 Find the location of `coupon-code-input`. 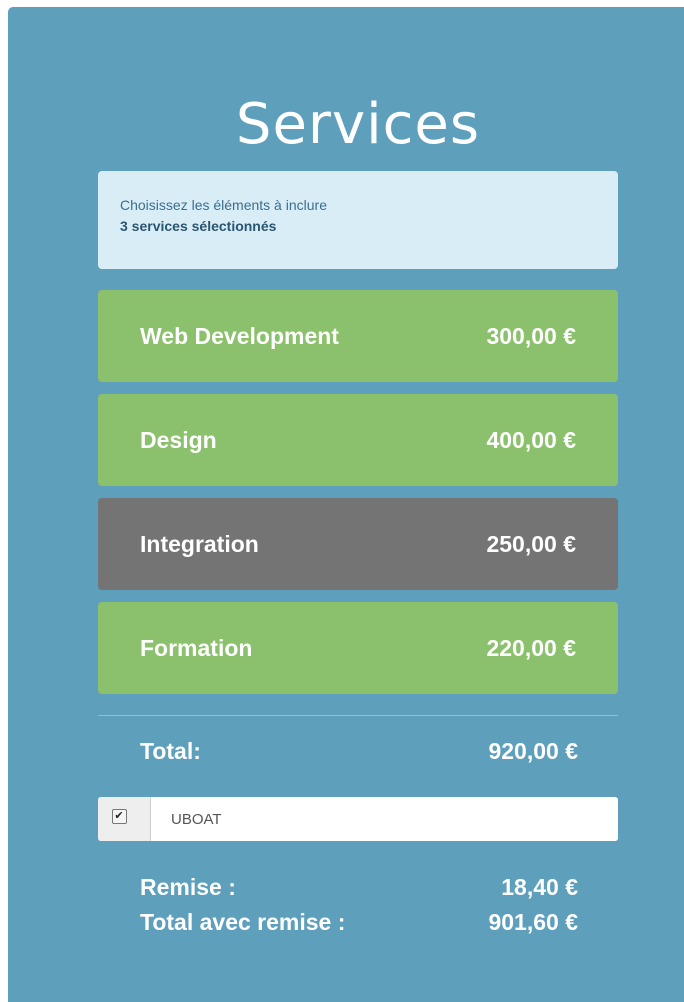

coupon-code-input is located at coordinates (384, 819).